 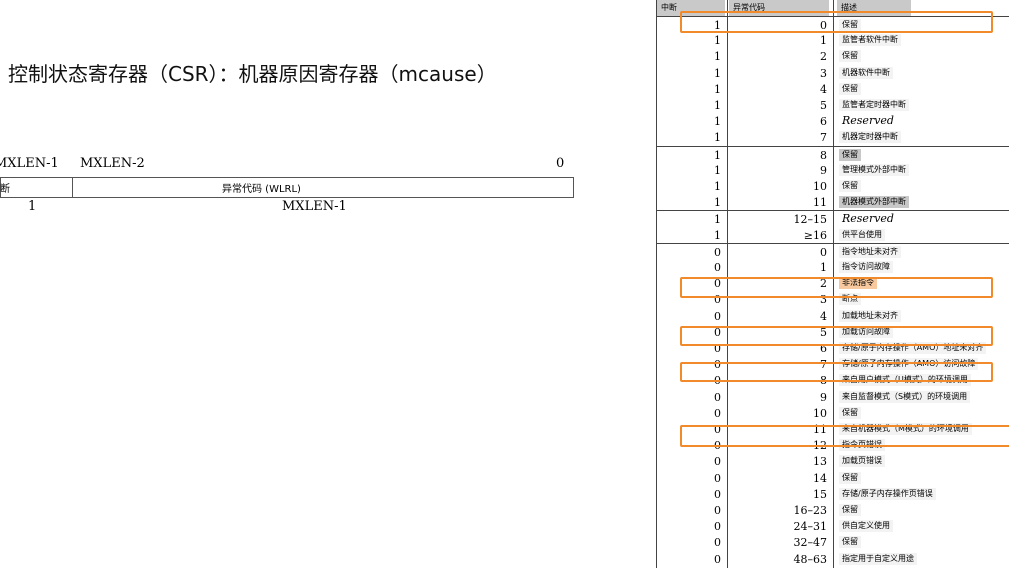 What do you see at coordinates (887, 493) in the screenshot?
I see `cell-description: 存储/原子内存操作页错误` at bounding box center [887, 493].